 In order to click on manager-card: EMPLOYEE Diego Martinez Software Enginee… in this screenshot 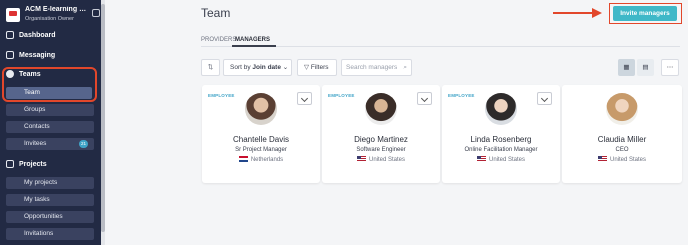, I will do `click(381, 134)`.